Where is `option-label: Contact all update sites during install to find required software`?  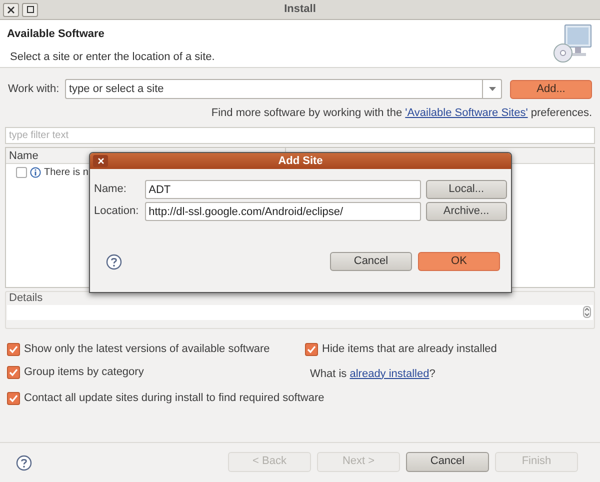 option-label: Contact all update sites during install to find required software is located at coordinates (174, 398).